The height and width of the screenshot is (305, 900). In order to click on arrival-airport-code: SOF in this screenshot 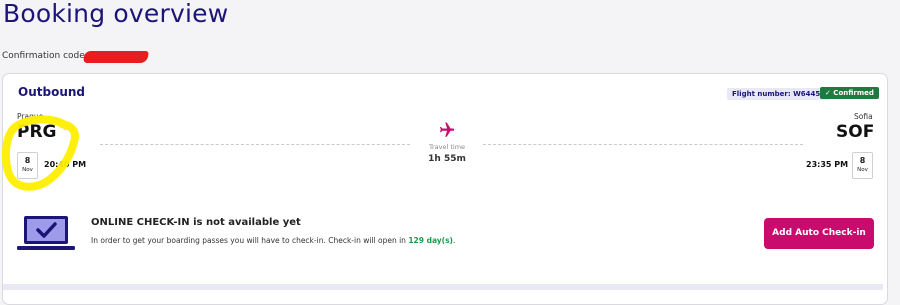, I will do `click(855, 132)`.